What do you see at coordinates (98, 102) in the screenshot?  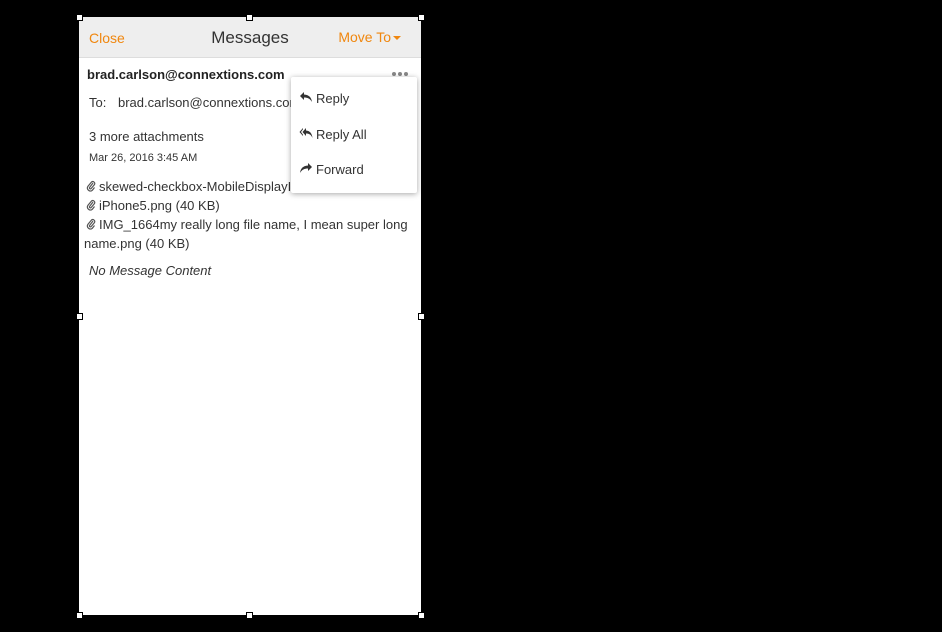 I see `to-label: To:` at bounding box center [98, 102].